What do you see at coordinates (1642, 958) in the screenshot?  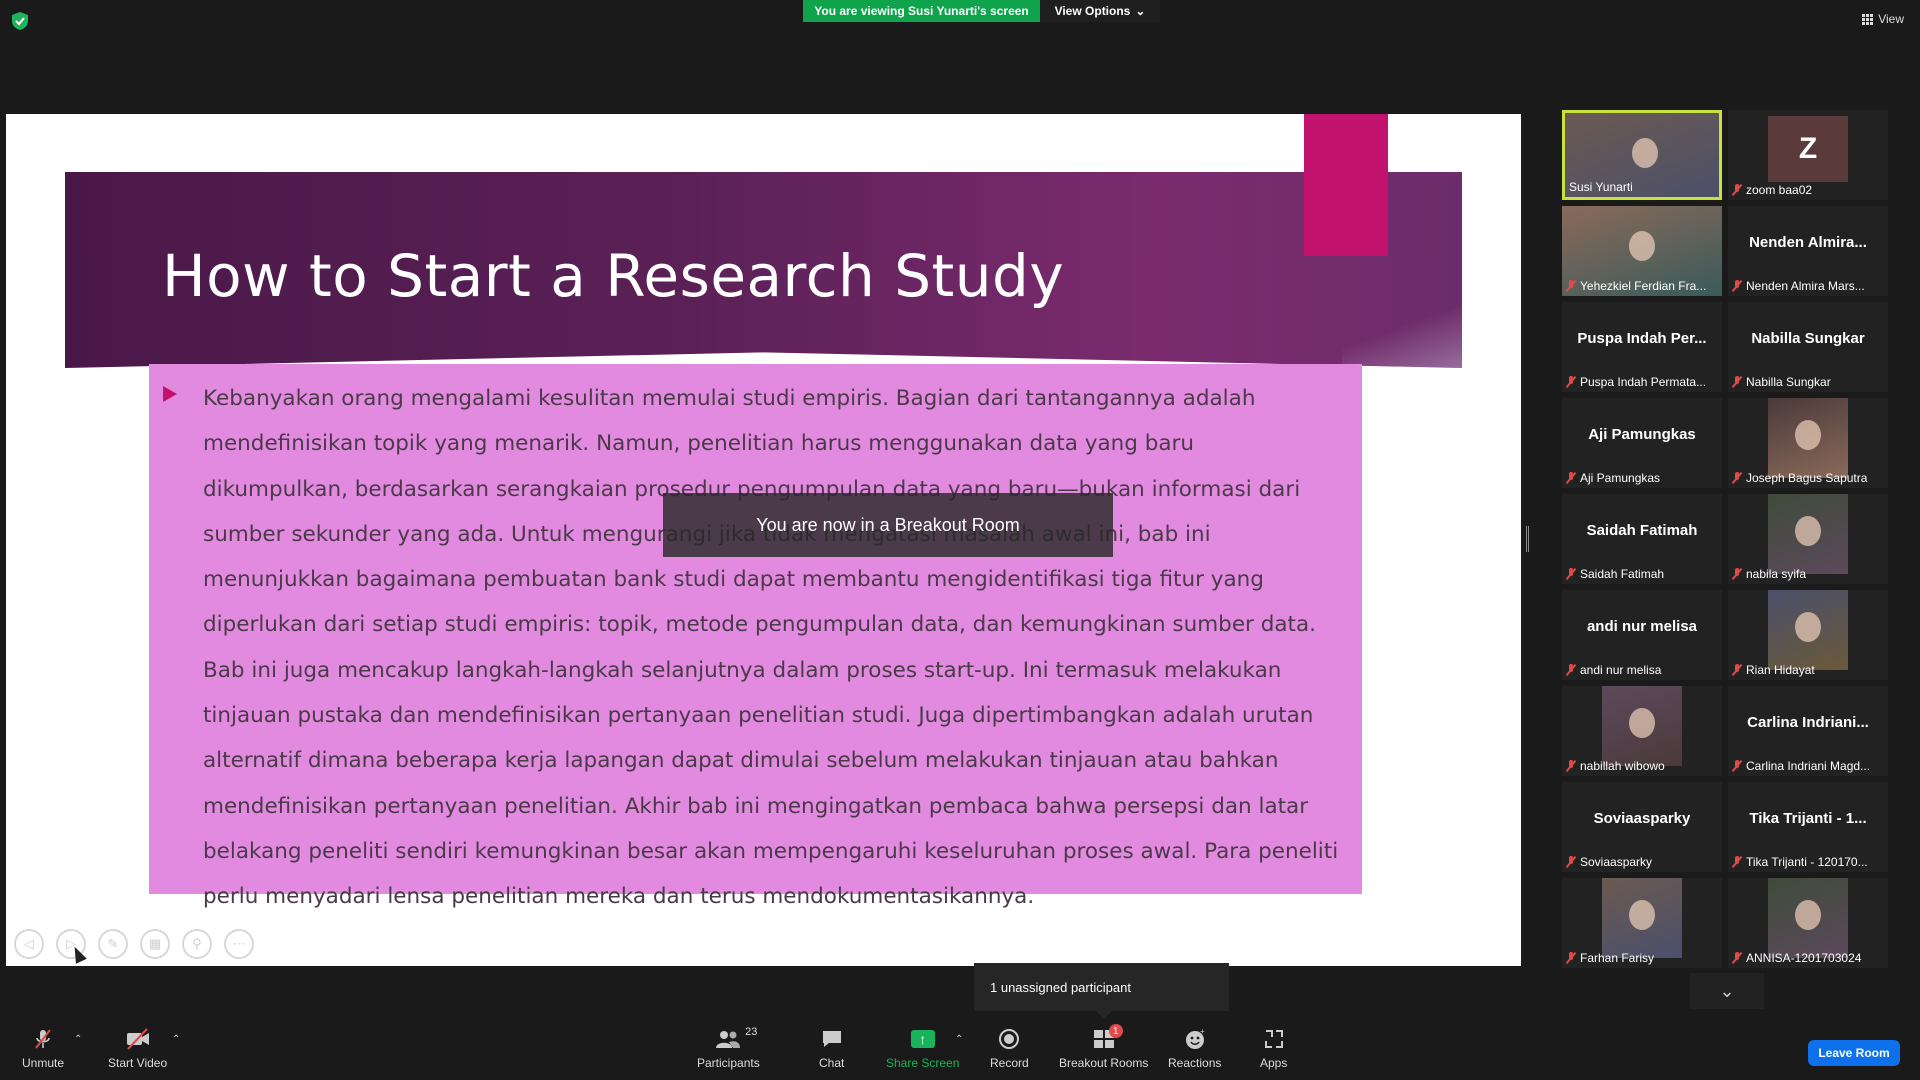 I see `participant-name-bar: Farhan Farisy` at bounding box center [1642, 958].